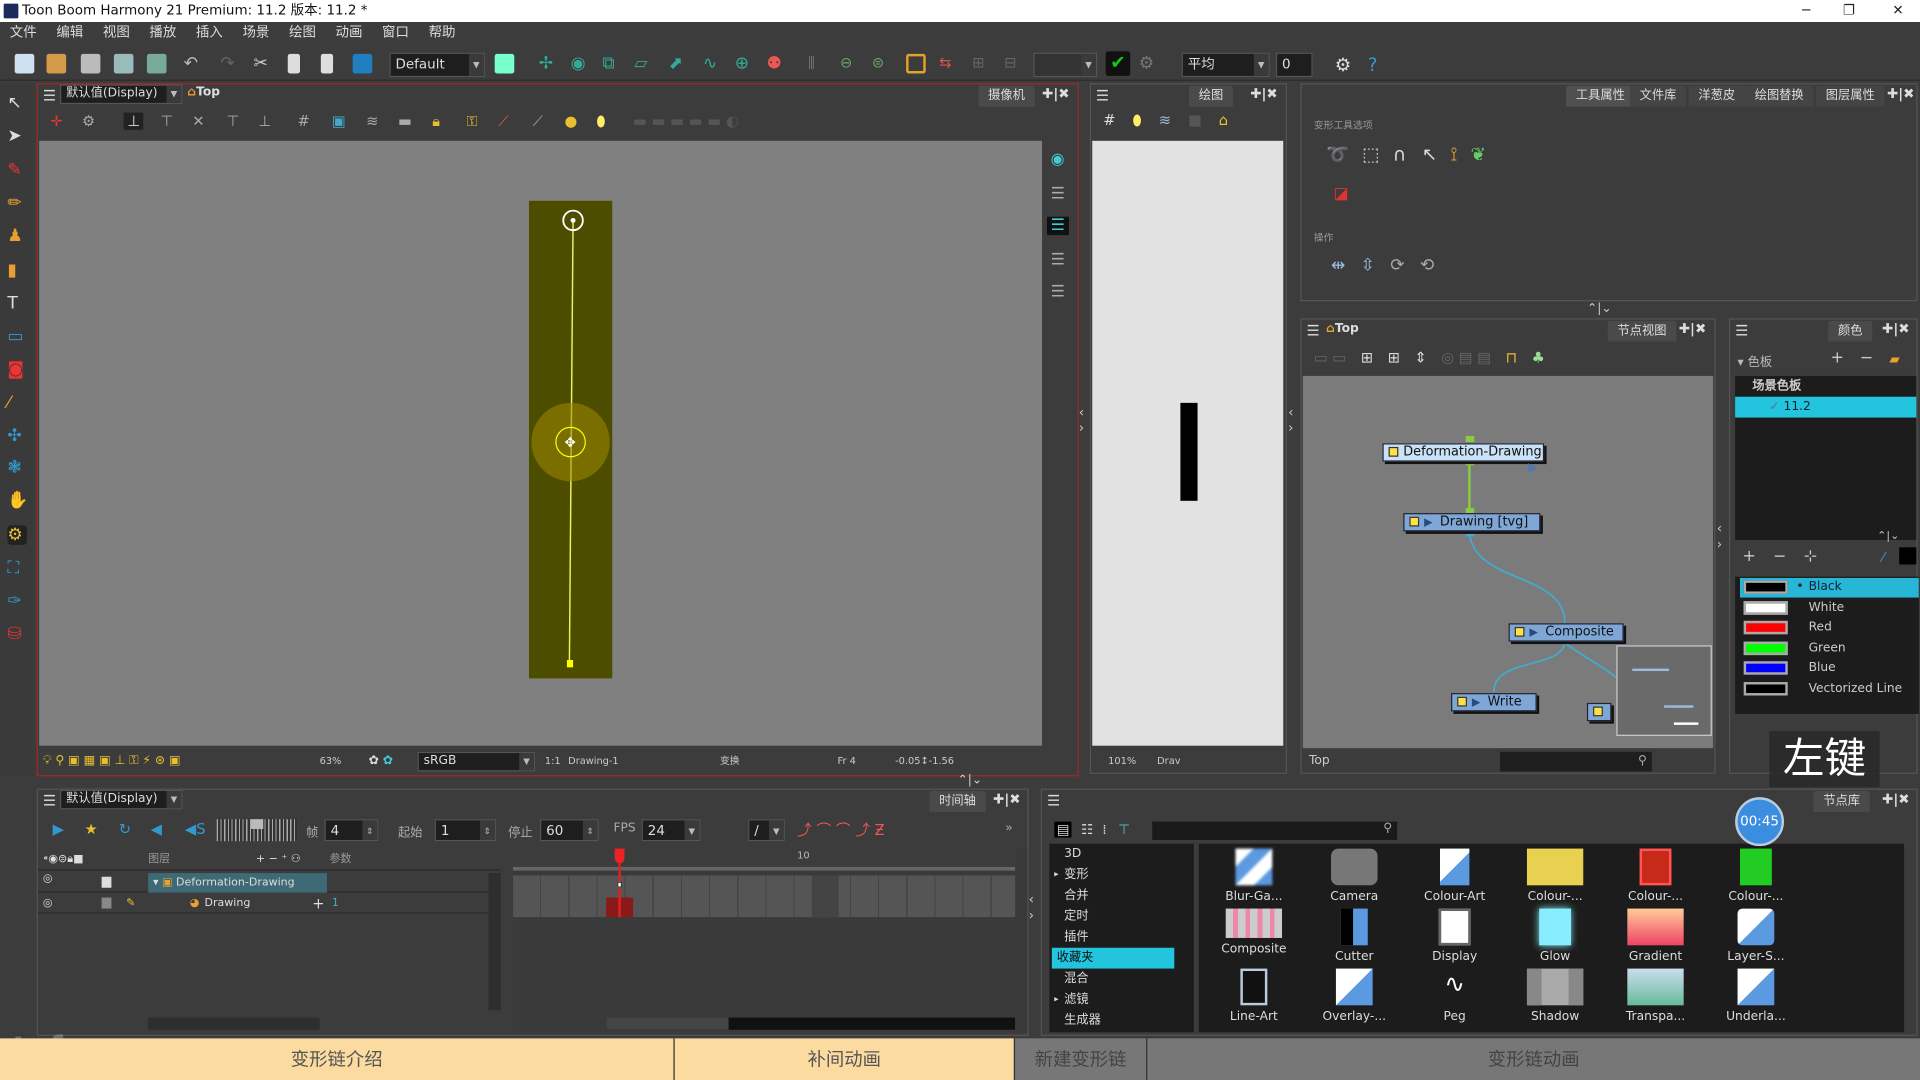 Image resolution: width=1920 pixels, height=1080 pixels. What do you see at coordinates (17, 468) in the screenshot?
I see `morph-tool-icon: ❃` at bounding box center [17, 468].